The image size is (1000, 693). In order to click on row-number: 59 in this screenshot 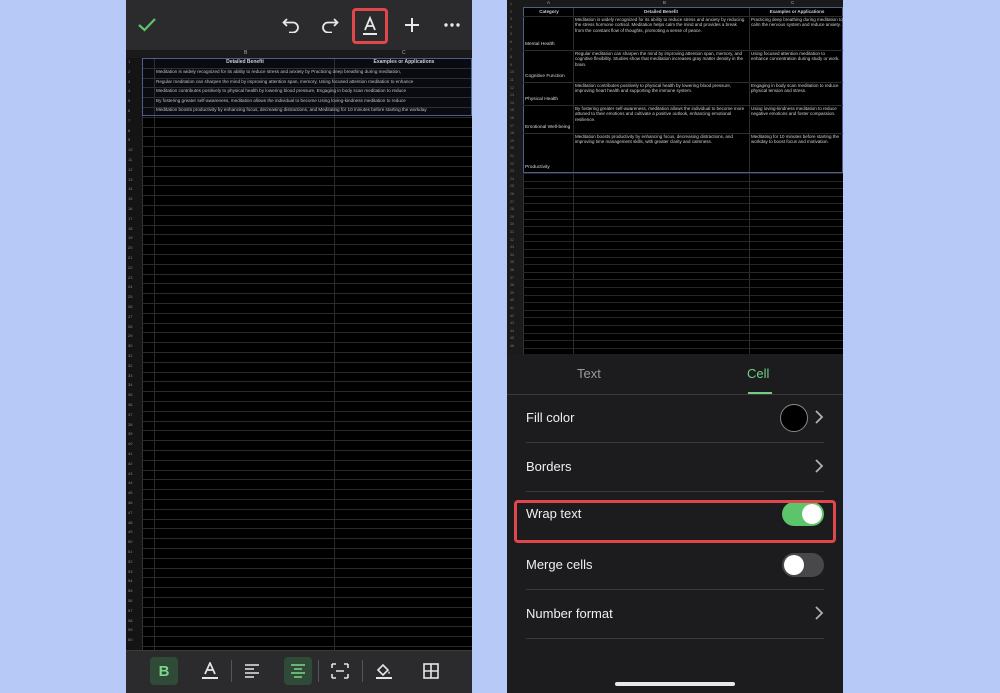, I will do `click(130, 629)`.